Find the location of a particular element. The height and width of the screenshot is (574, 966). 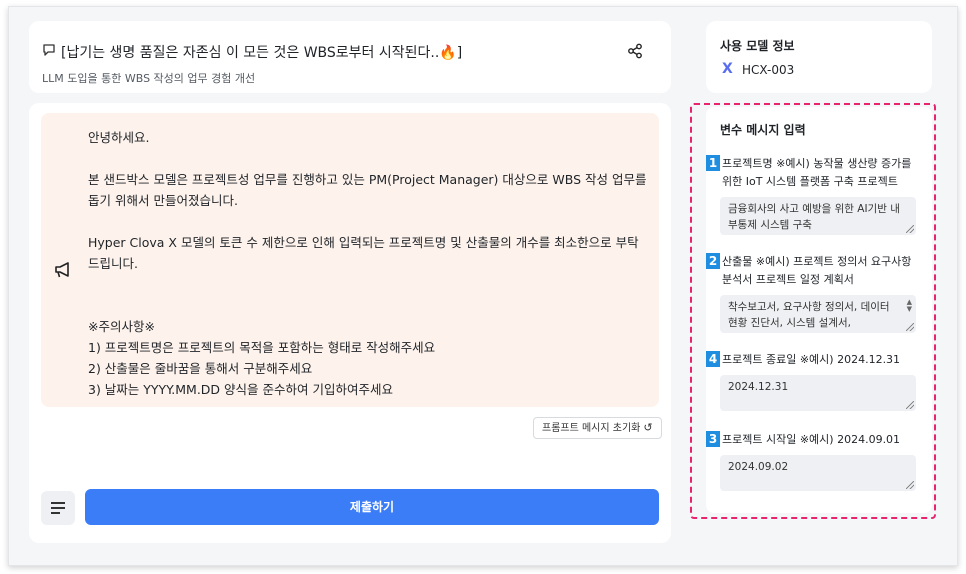

project-name-field: 금융회사의 사고 예방을 위한 AI기반 내부통제 시스템 구축 is located at coordinates (818, 216).